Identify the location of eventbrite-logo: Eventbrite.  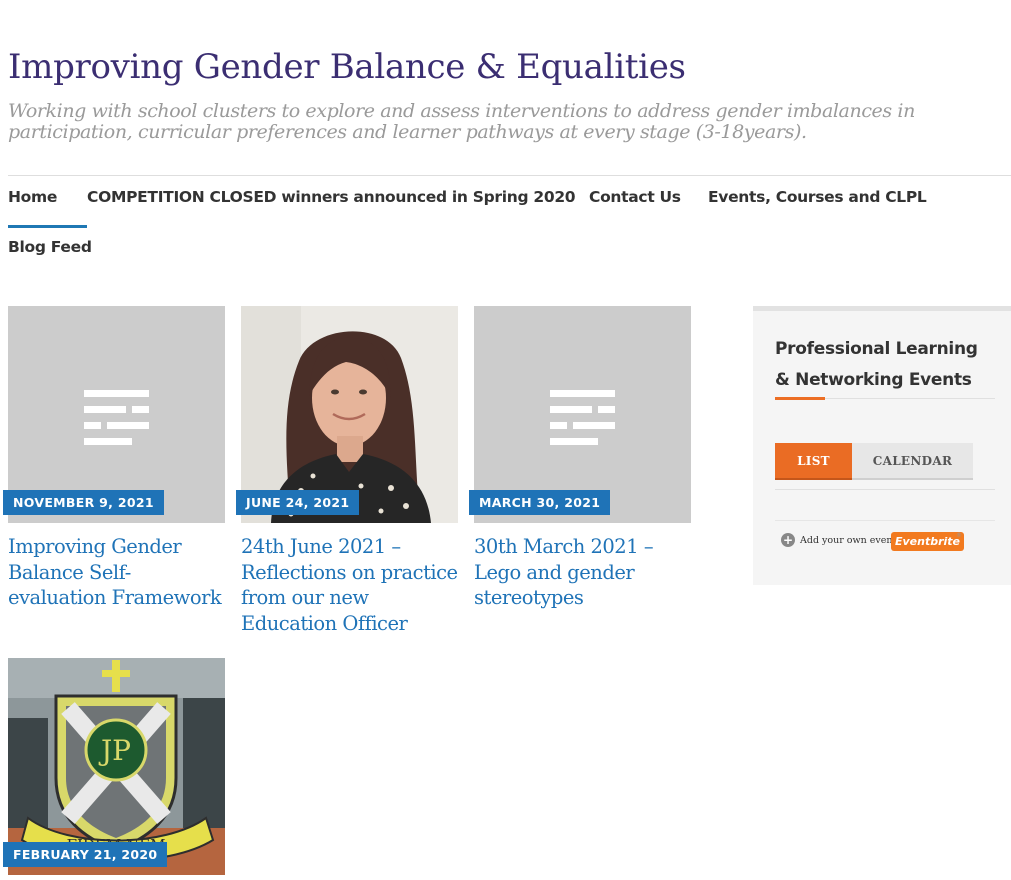
(928, 541).